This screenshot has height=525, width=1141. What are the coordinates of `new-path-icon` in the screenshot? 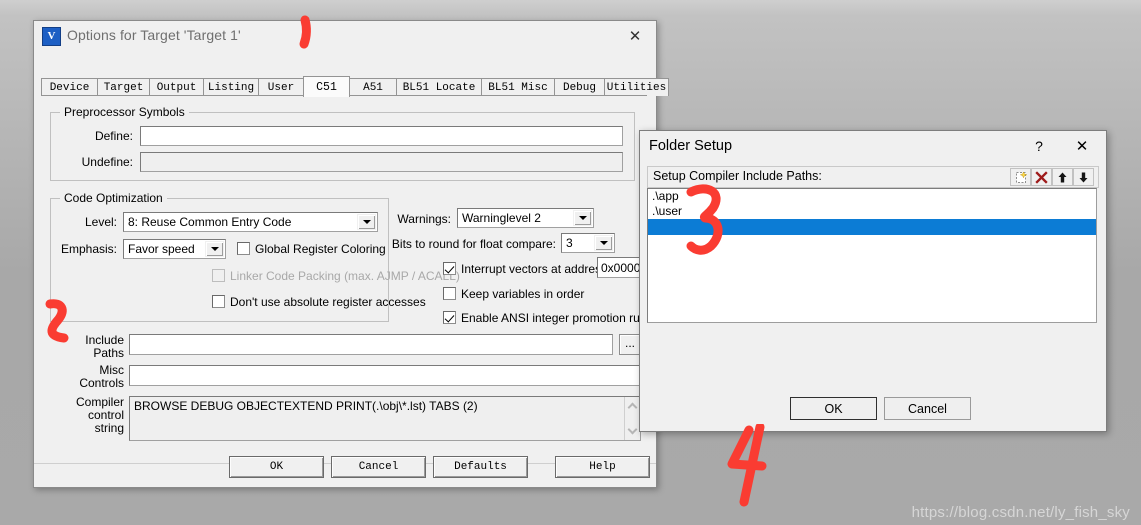 It's located at (1020, 177).